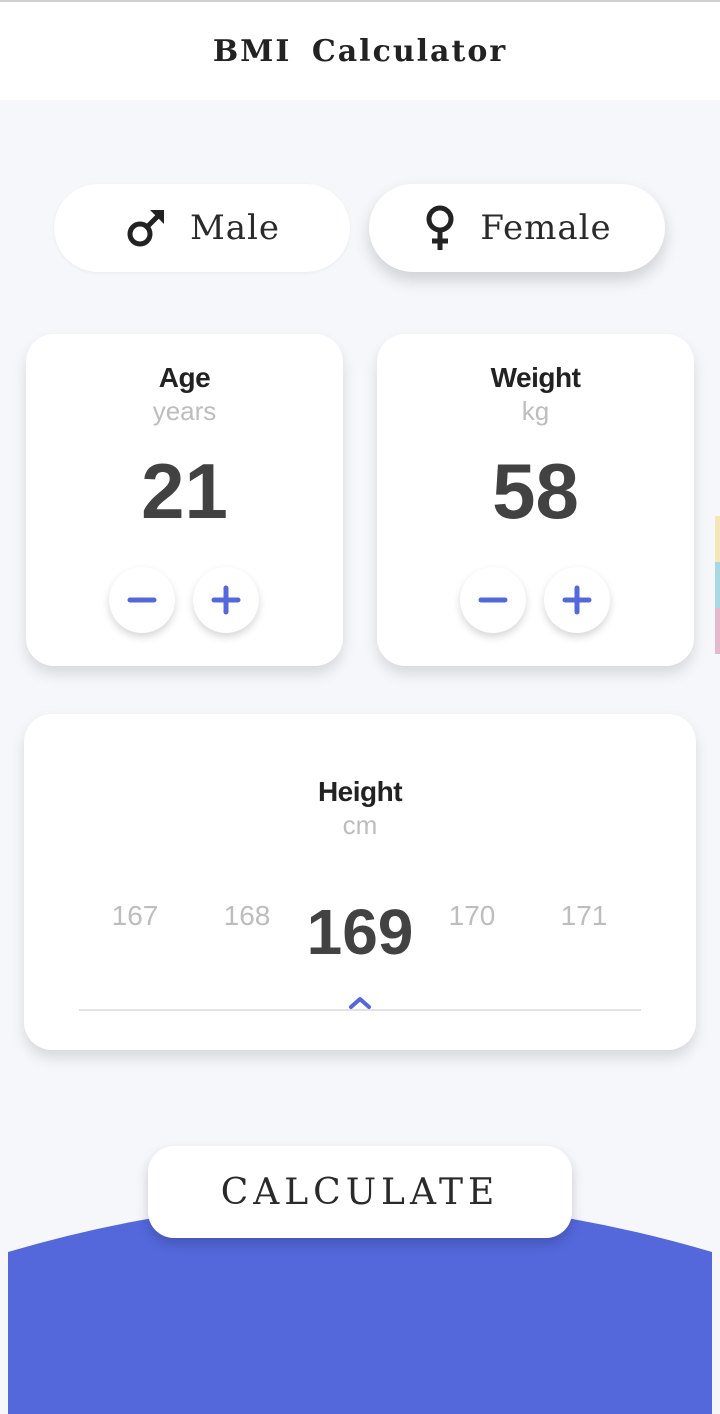  I want to click on weight-increment-button, so click(577, 600).